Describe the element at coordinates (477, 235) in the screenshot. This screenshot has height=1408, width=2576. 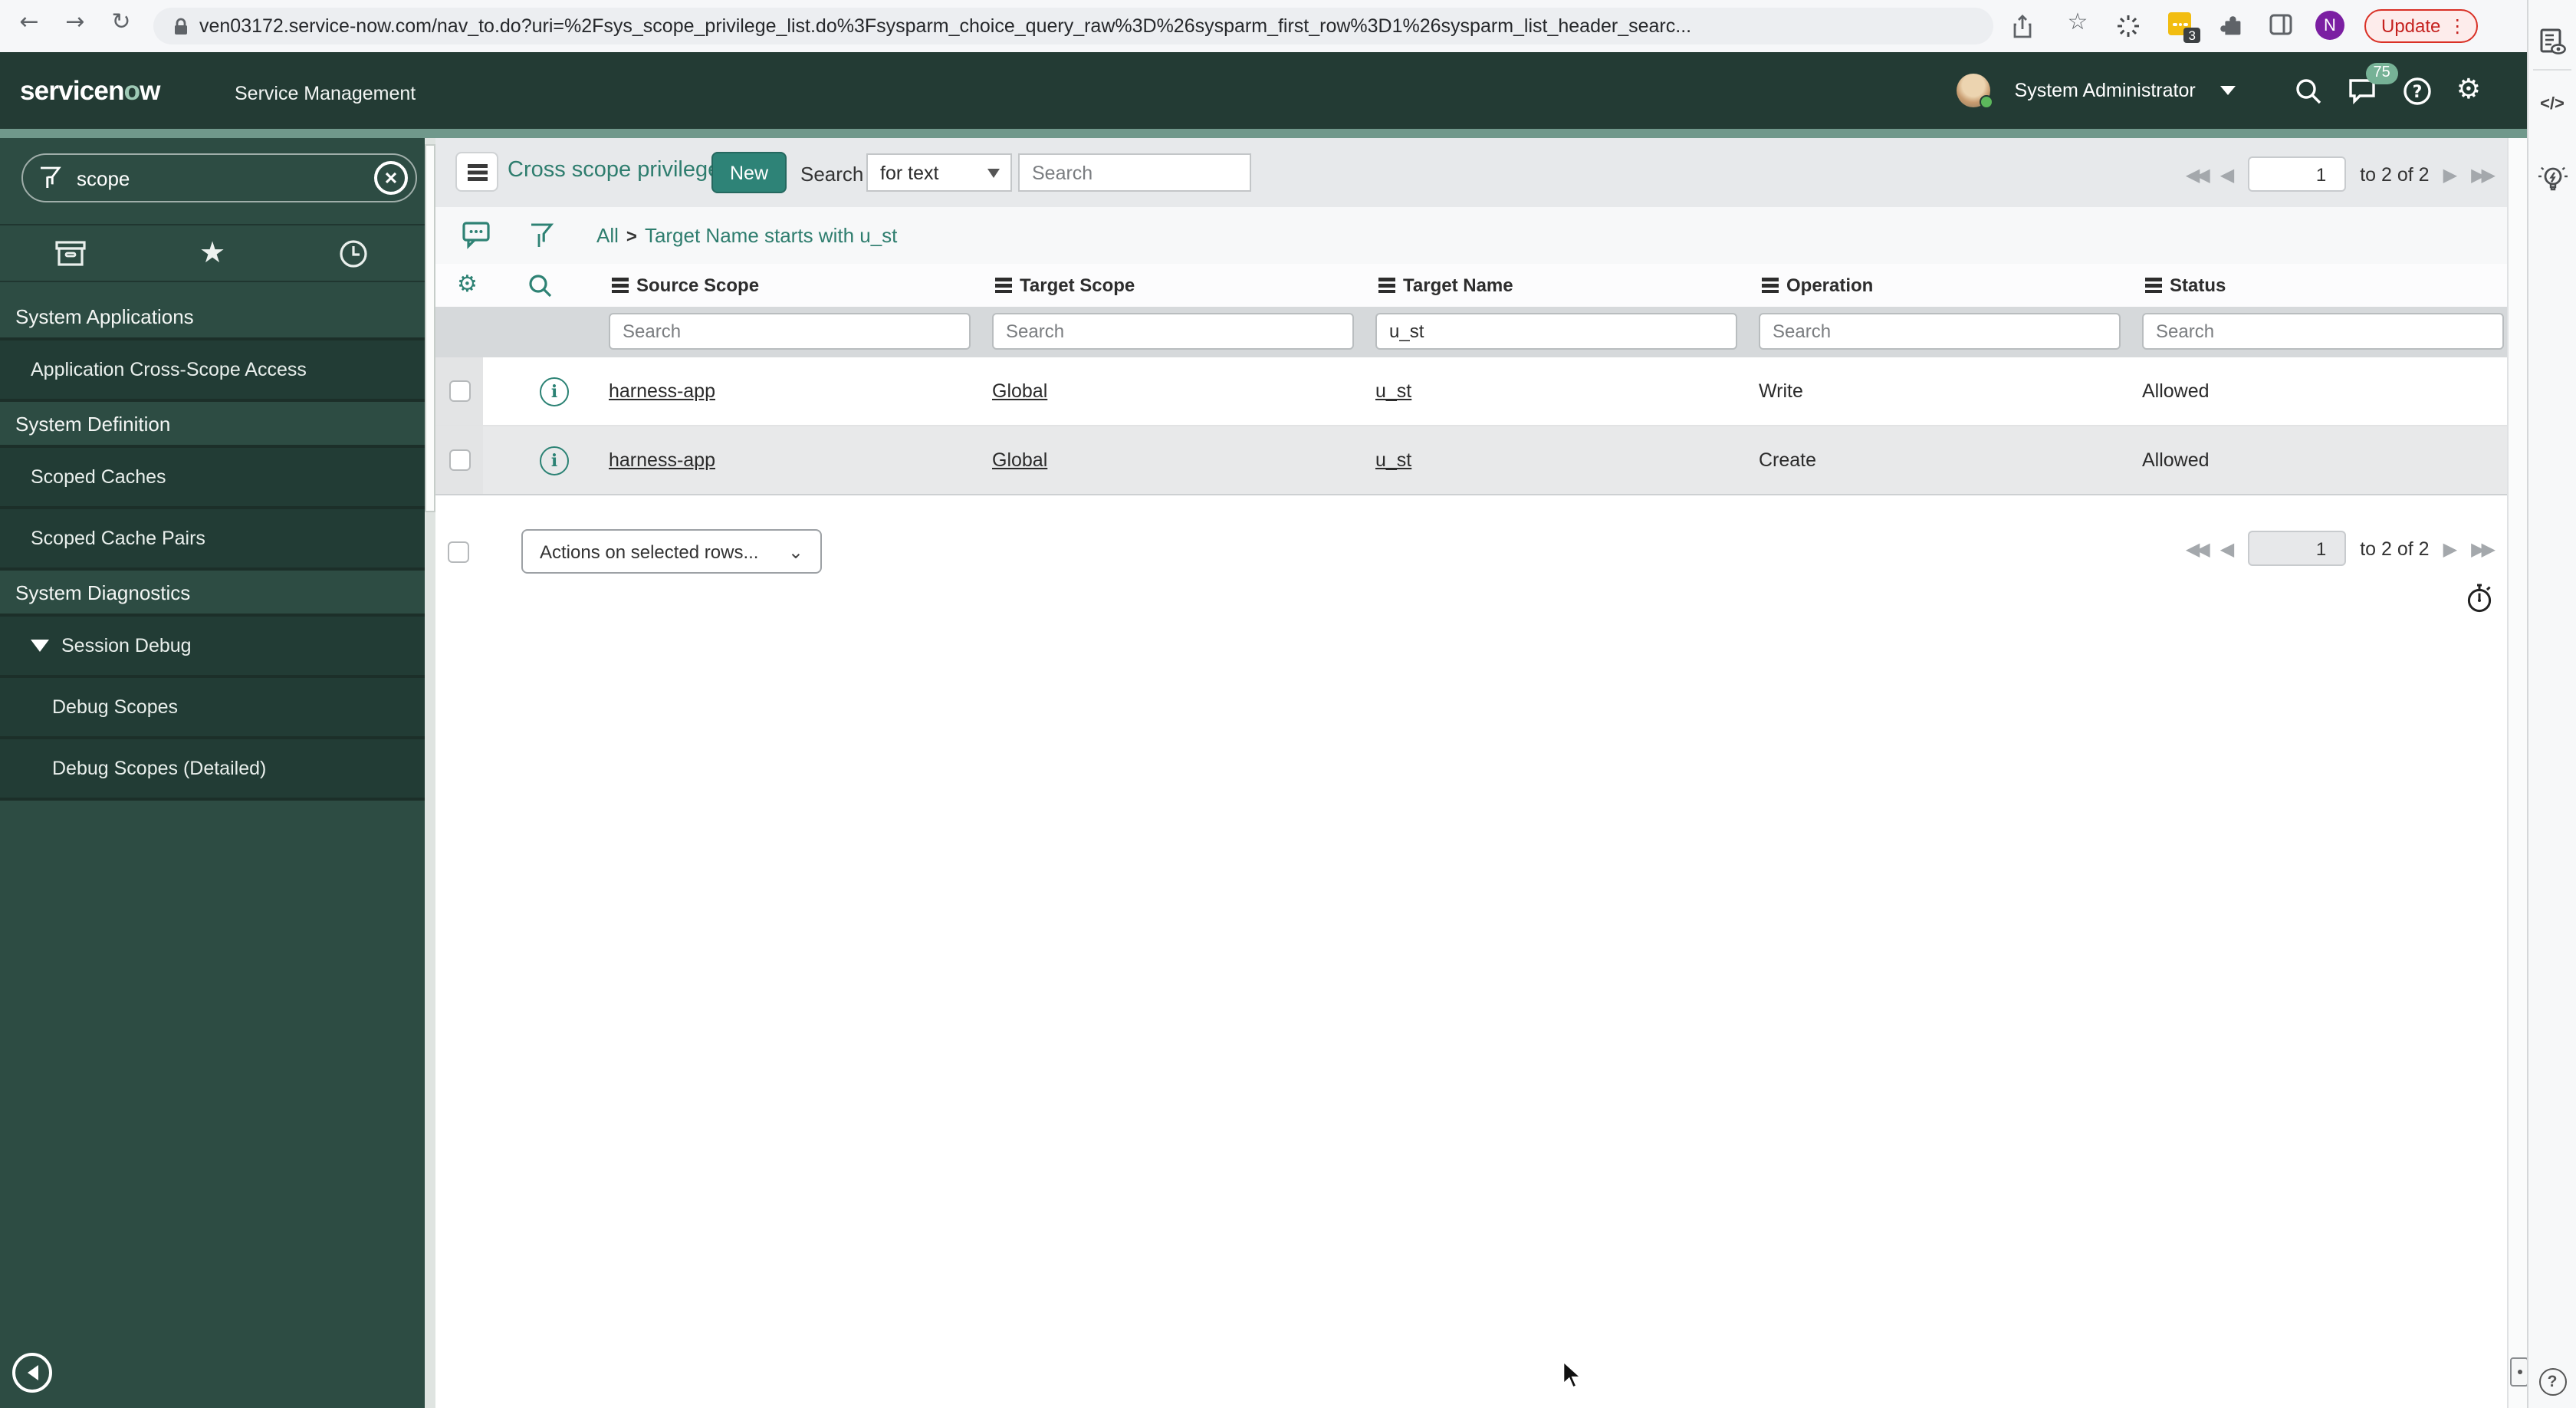
I see `list-chat-icon` at that location.